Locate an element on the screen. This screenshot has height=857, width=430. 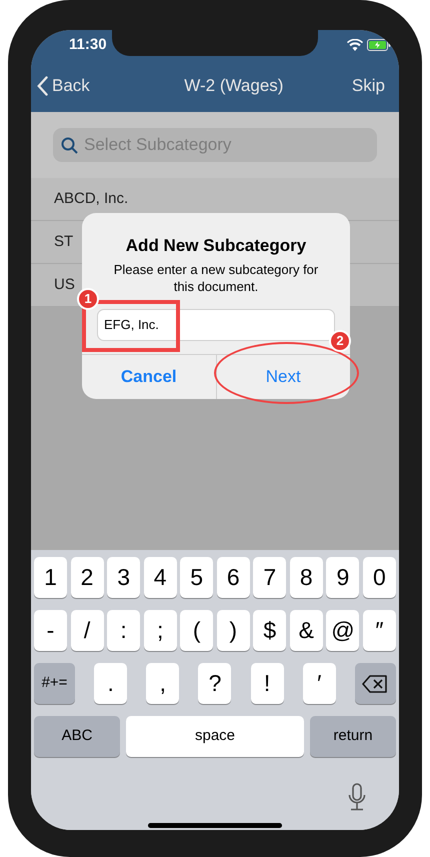
keyboard-key: 8 is located at coordinates (306, 577).